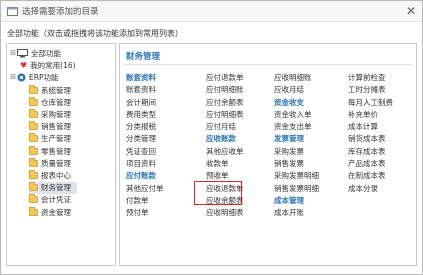 This screenshot has width=423, height=275. I want to click on window-title: 选择需要添加的目录, so click(60, 12).